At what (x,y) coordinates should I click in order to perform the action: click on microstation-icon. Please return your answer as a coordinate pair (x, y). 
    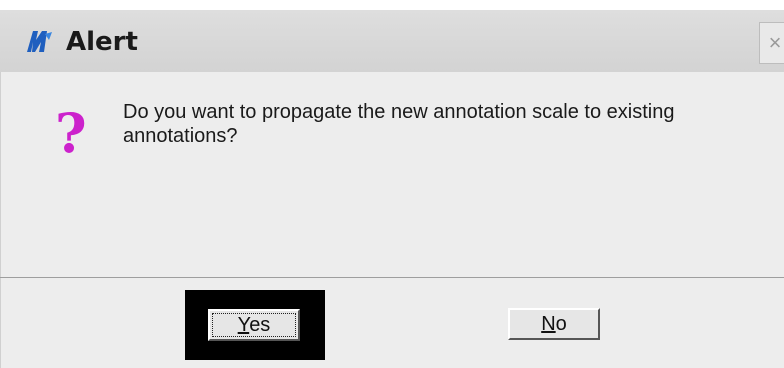
    Looking at the image, I should click on (39, 41).